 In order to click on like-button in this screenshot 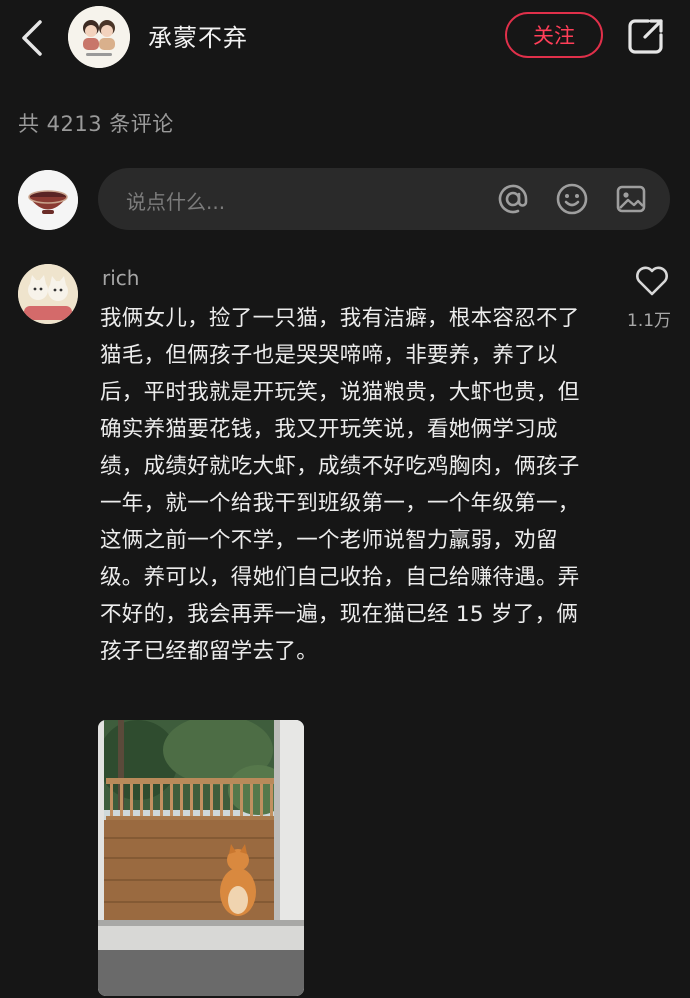, I will do `click(652, 281)`.